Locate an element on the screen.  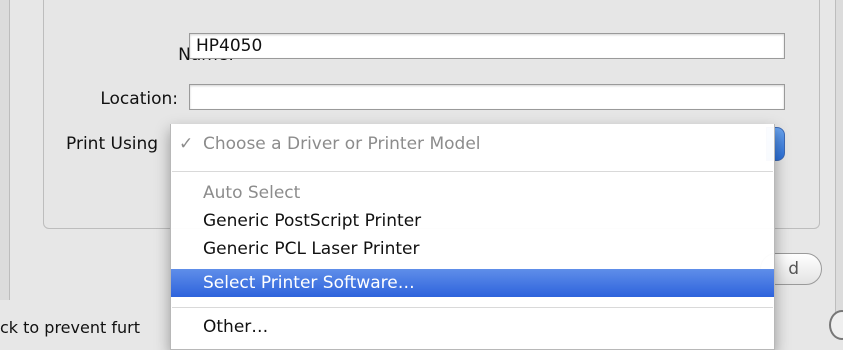
menu-item-choose-driver: ✓ Choose a Driver or Printer Model is located at coordinates (472, 144).